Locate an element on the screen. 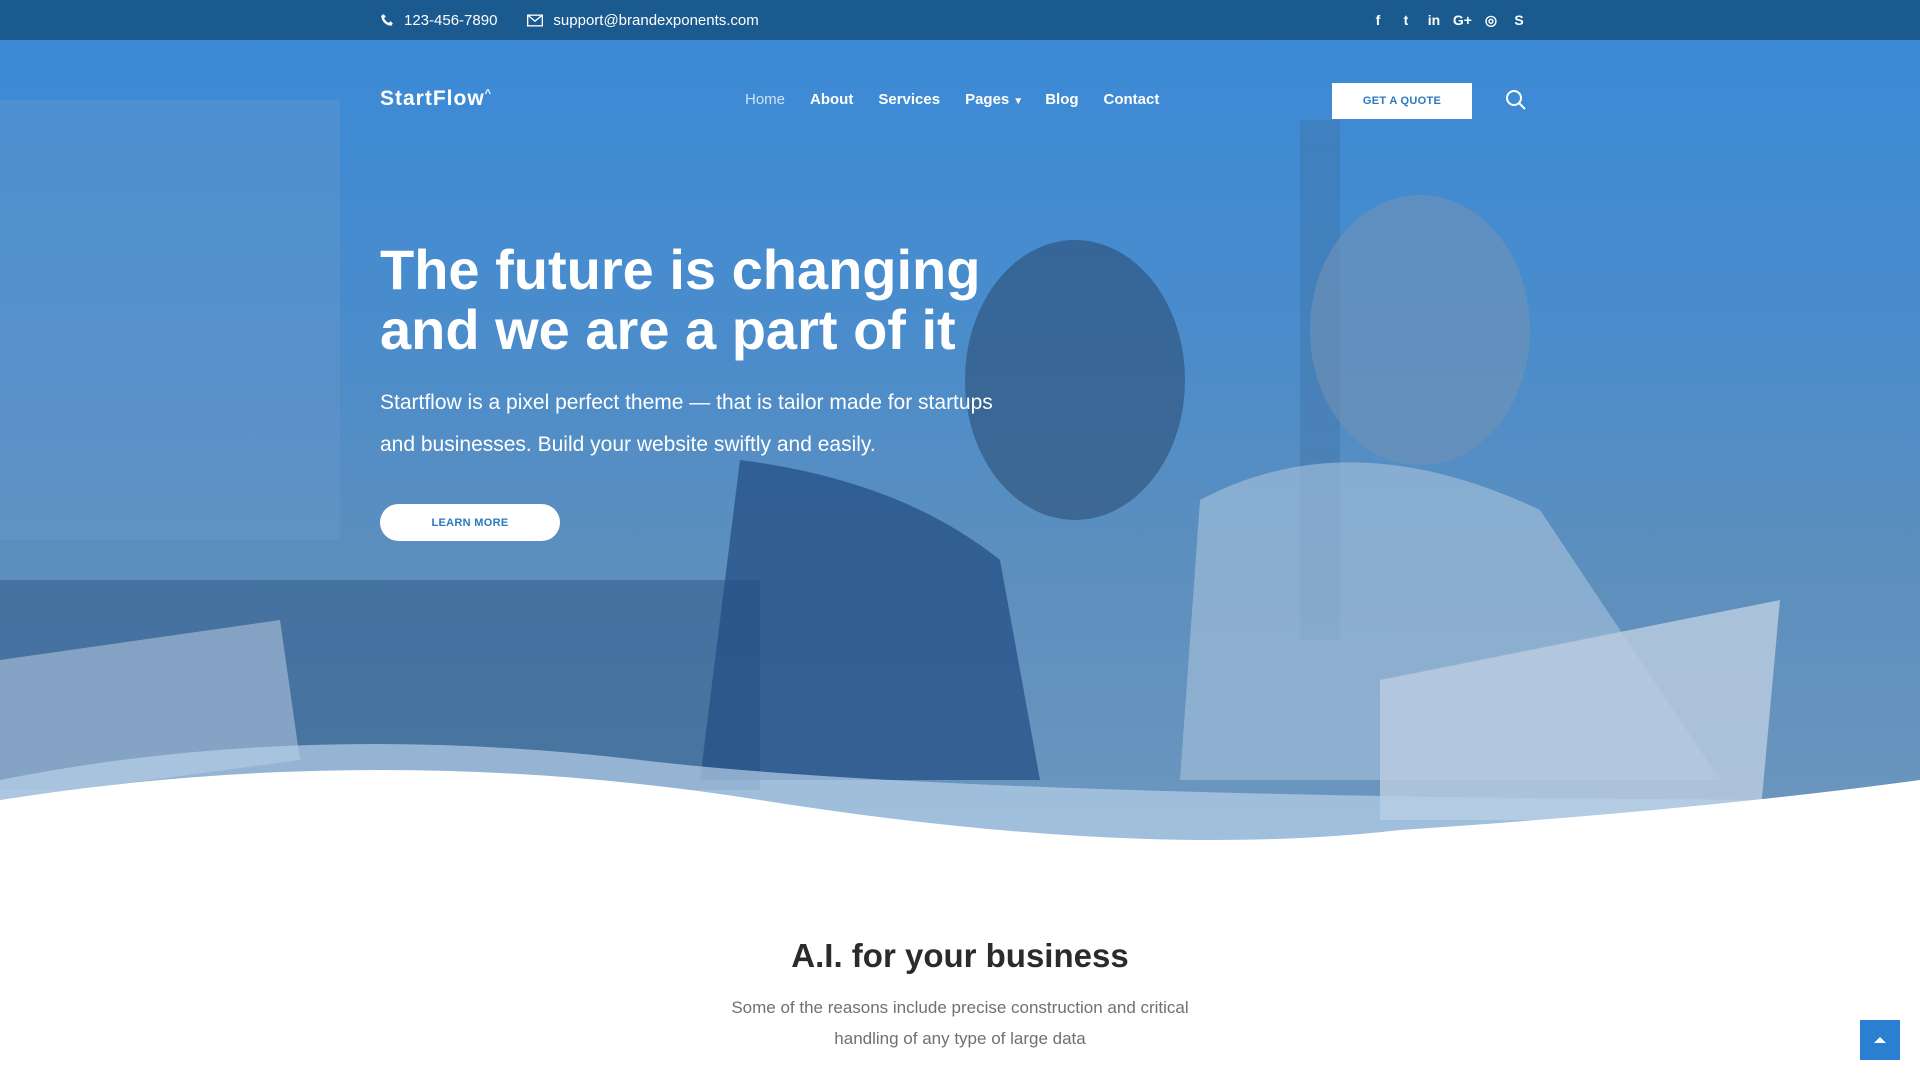 The image size is (1920, 1080). instagram-icon: ◎ is located at coordinates (1491, 20).